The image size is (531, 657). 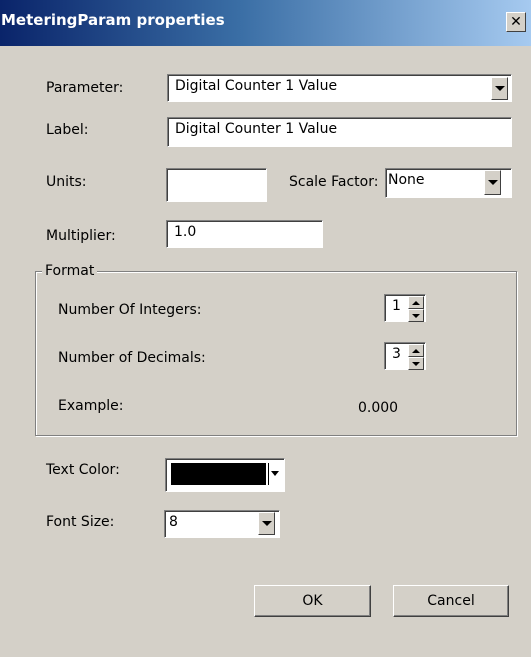 I want to click on number-of-decimals-value: 3, so click(x=396, y=354).